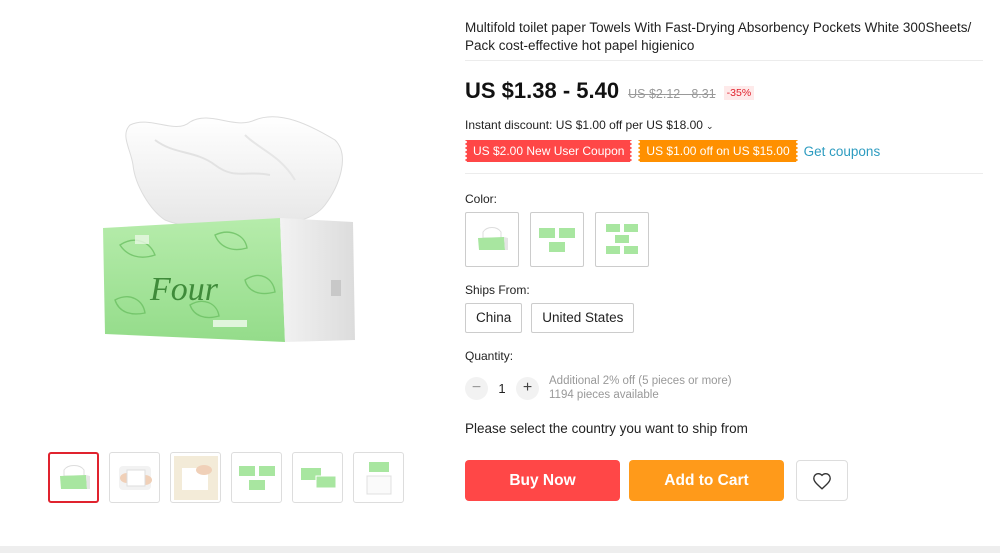 The image size is (1000, 553). What do you see at coordinates (489, 356) in the screenshot?
I see `quantity-label: Quantity:` at bounding box center [489, 356].